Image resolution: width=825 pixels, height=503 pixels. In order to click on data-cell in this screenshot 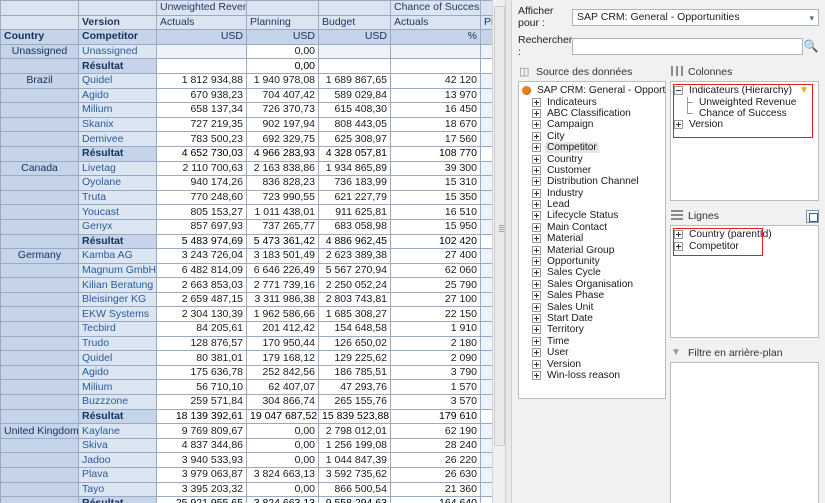, I will do `click(354, 51)`.